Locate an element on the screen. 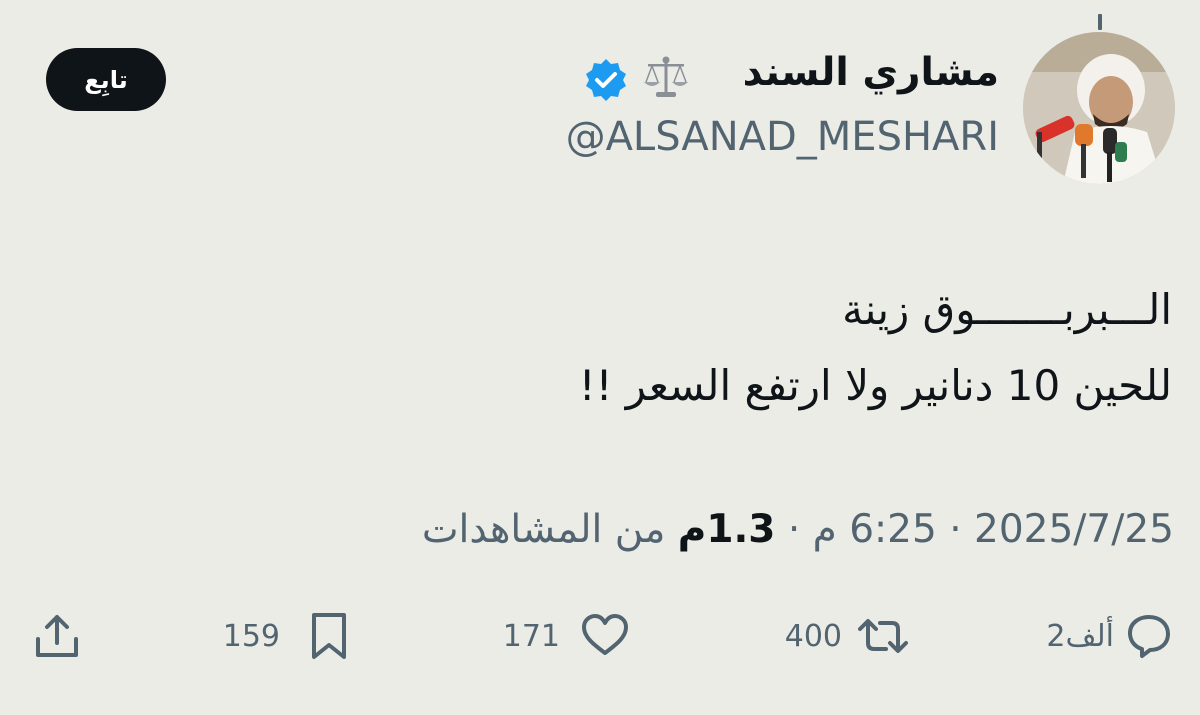  reply-button: 2ألف is located at coordinates (1111, 636).